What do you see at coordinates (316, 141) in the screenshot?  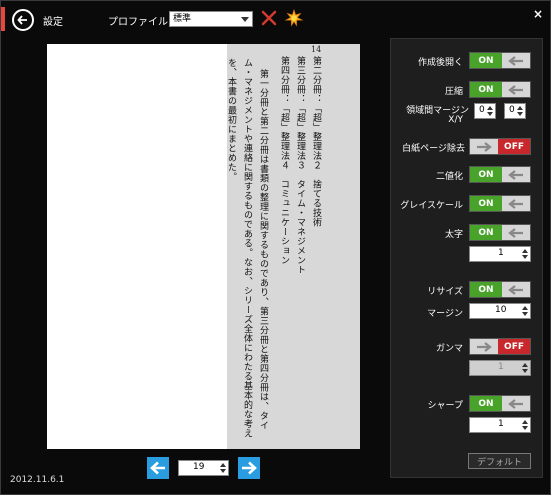 I see `text-line: 第二分冊：「超」整理法２ 捨てる技術` at bounding box center [316, 141].